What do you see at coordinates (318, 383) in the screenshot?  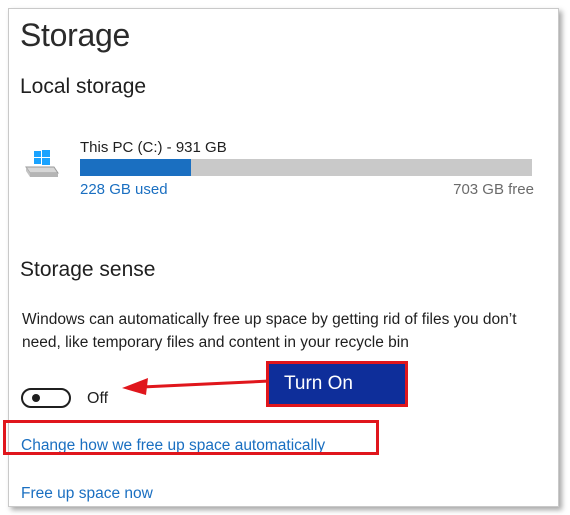 I see `turn-on-callout-label: Turn On` at bounding box center [318, 383].